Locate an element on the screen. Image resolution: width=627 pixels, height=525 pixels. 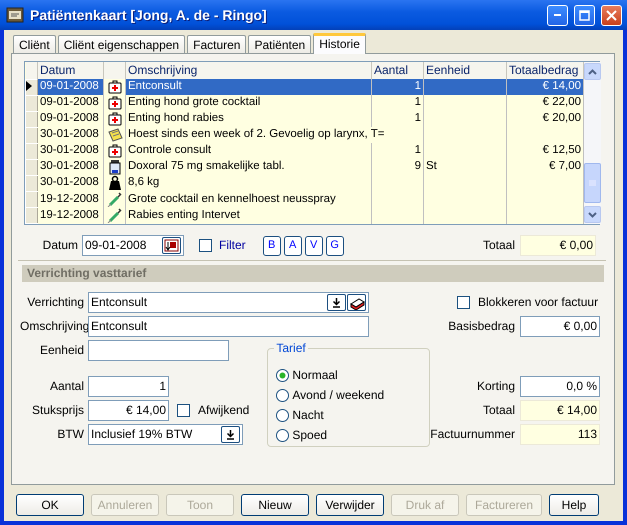
calendar-button is located at coordinates (171, 245).